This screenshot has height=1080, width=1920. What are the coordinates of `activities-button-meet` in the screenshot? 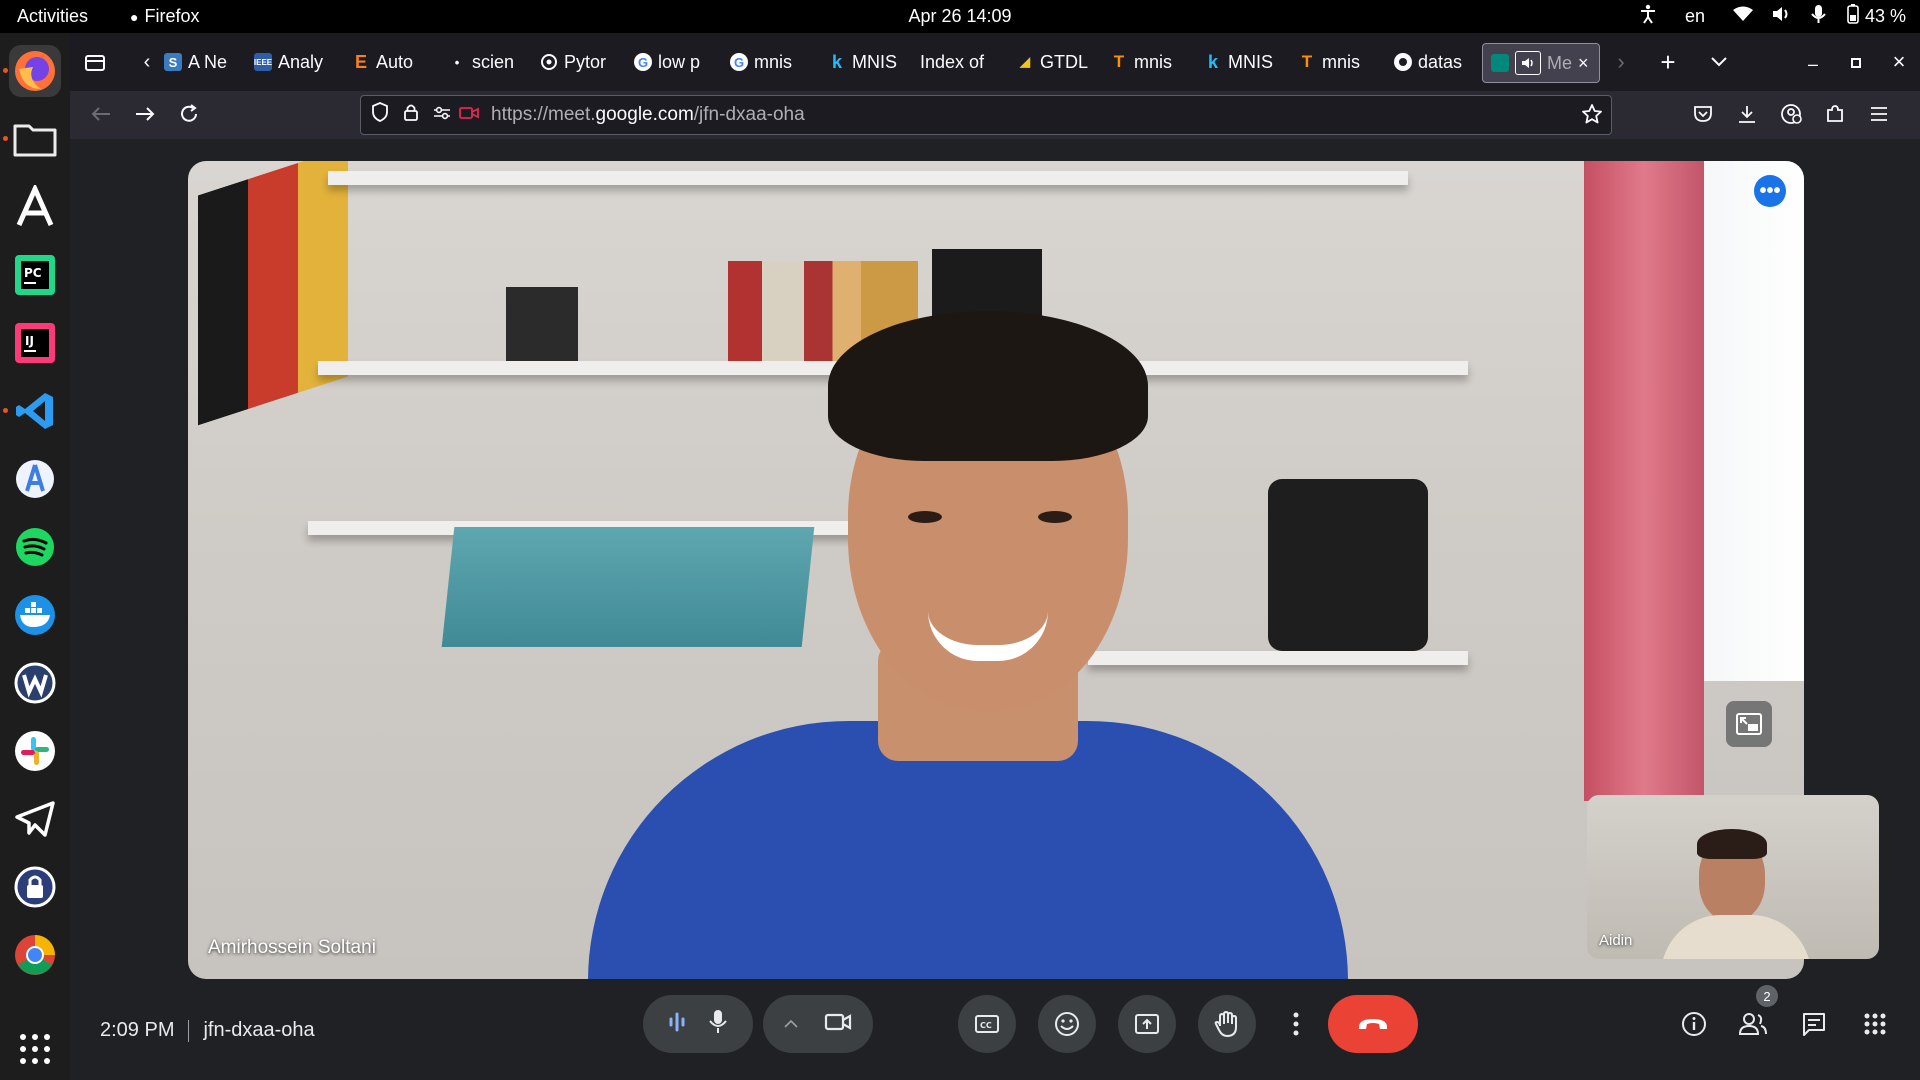 It's located at (1875, 1024).